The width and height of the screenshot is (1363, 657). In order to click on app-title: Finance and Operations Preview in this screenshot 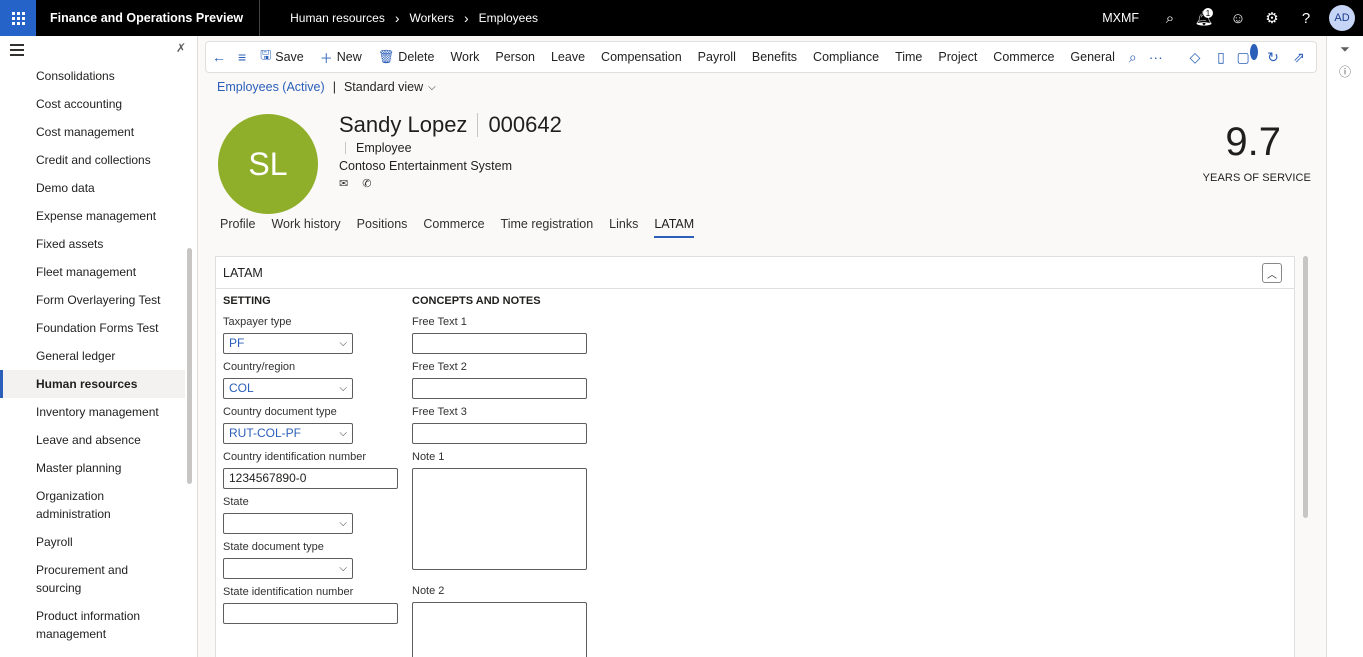, I will do `click(148, 18)`.